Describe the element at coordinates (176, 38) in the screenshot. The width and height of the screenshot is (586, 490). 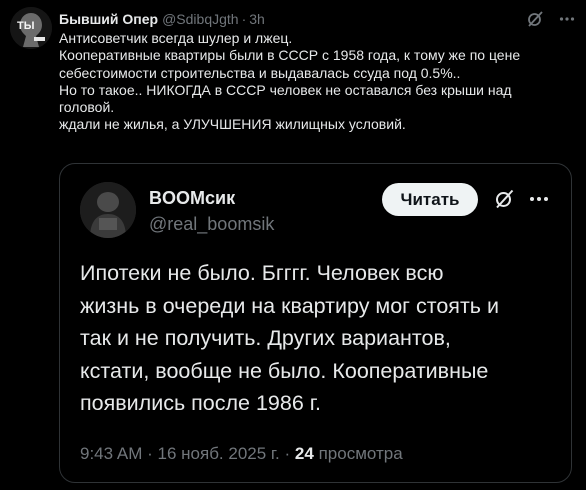
I see `post-line: Антисоветчик всегда шулер и лжец.` at that location.